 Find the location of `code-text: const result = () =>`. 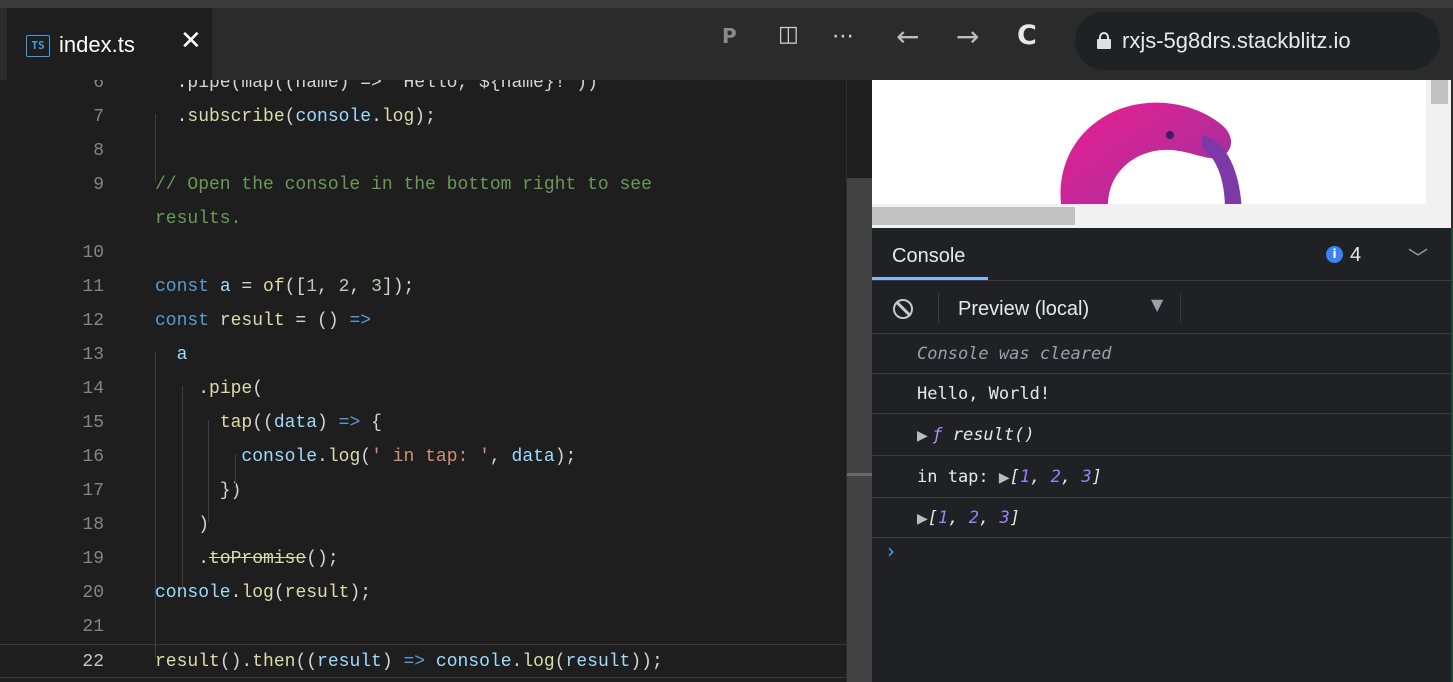

code-text: const result = () => is located at coordinates (263, 321).